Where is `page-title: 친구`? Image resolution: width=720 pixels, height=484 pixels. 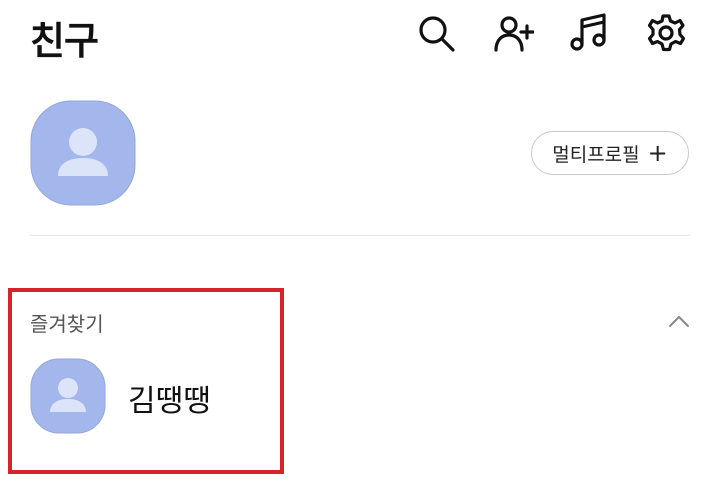 page-title: 친구 is located at coordinates (64, 41).